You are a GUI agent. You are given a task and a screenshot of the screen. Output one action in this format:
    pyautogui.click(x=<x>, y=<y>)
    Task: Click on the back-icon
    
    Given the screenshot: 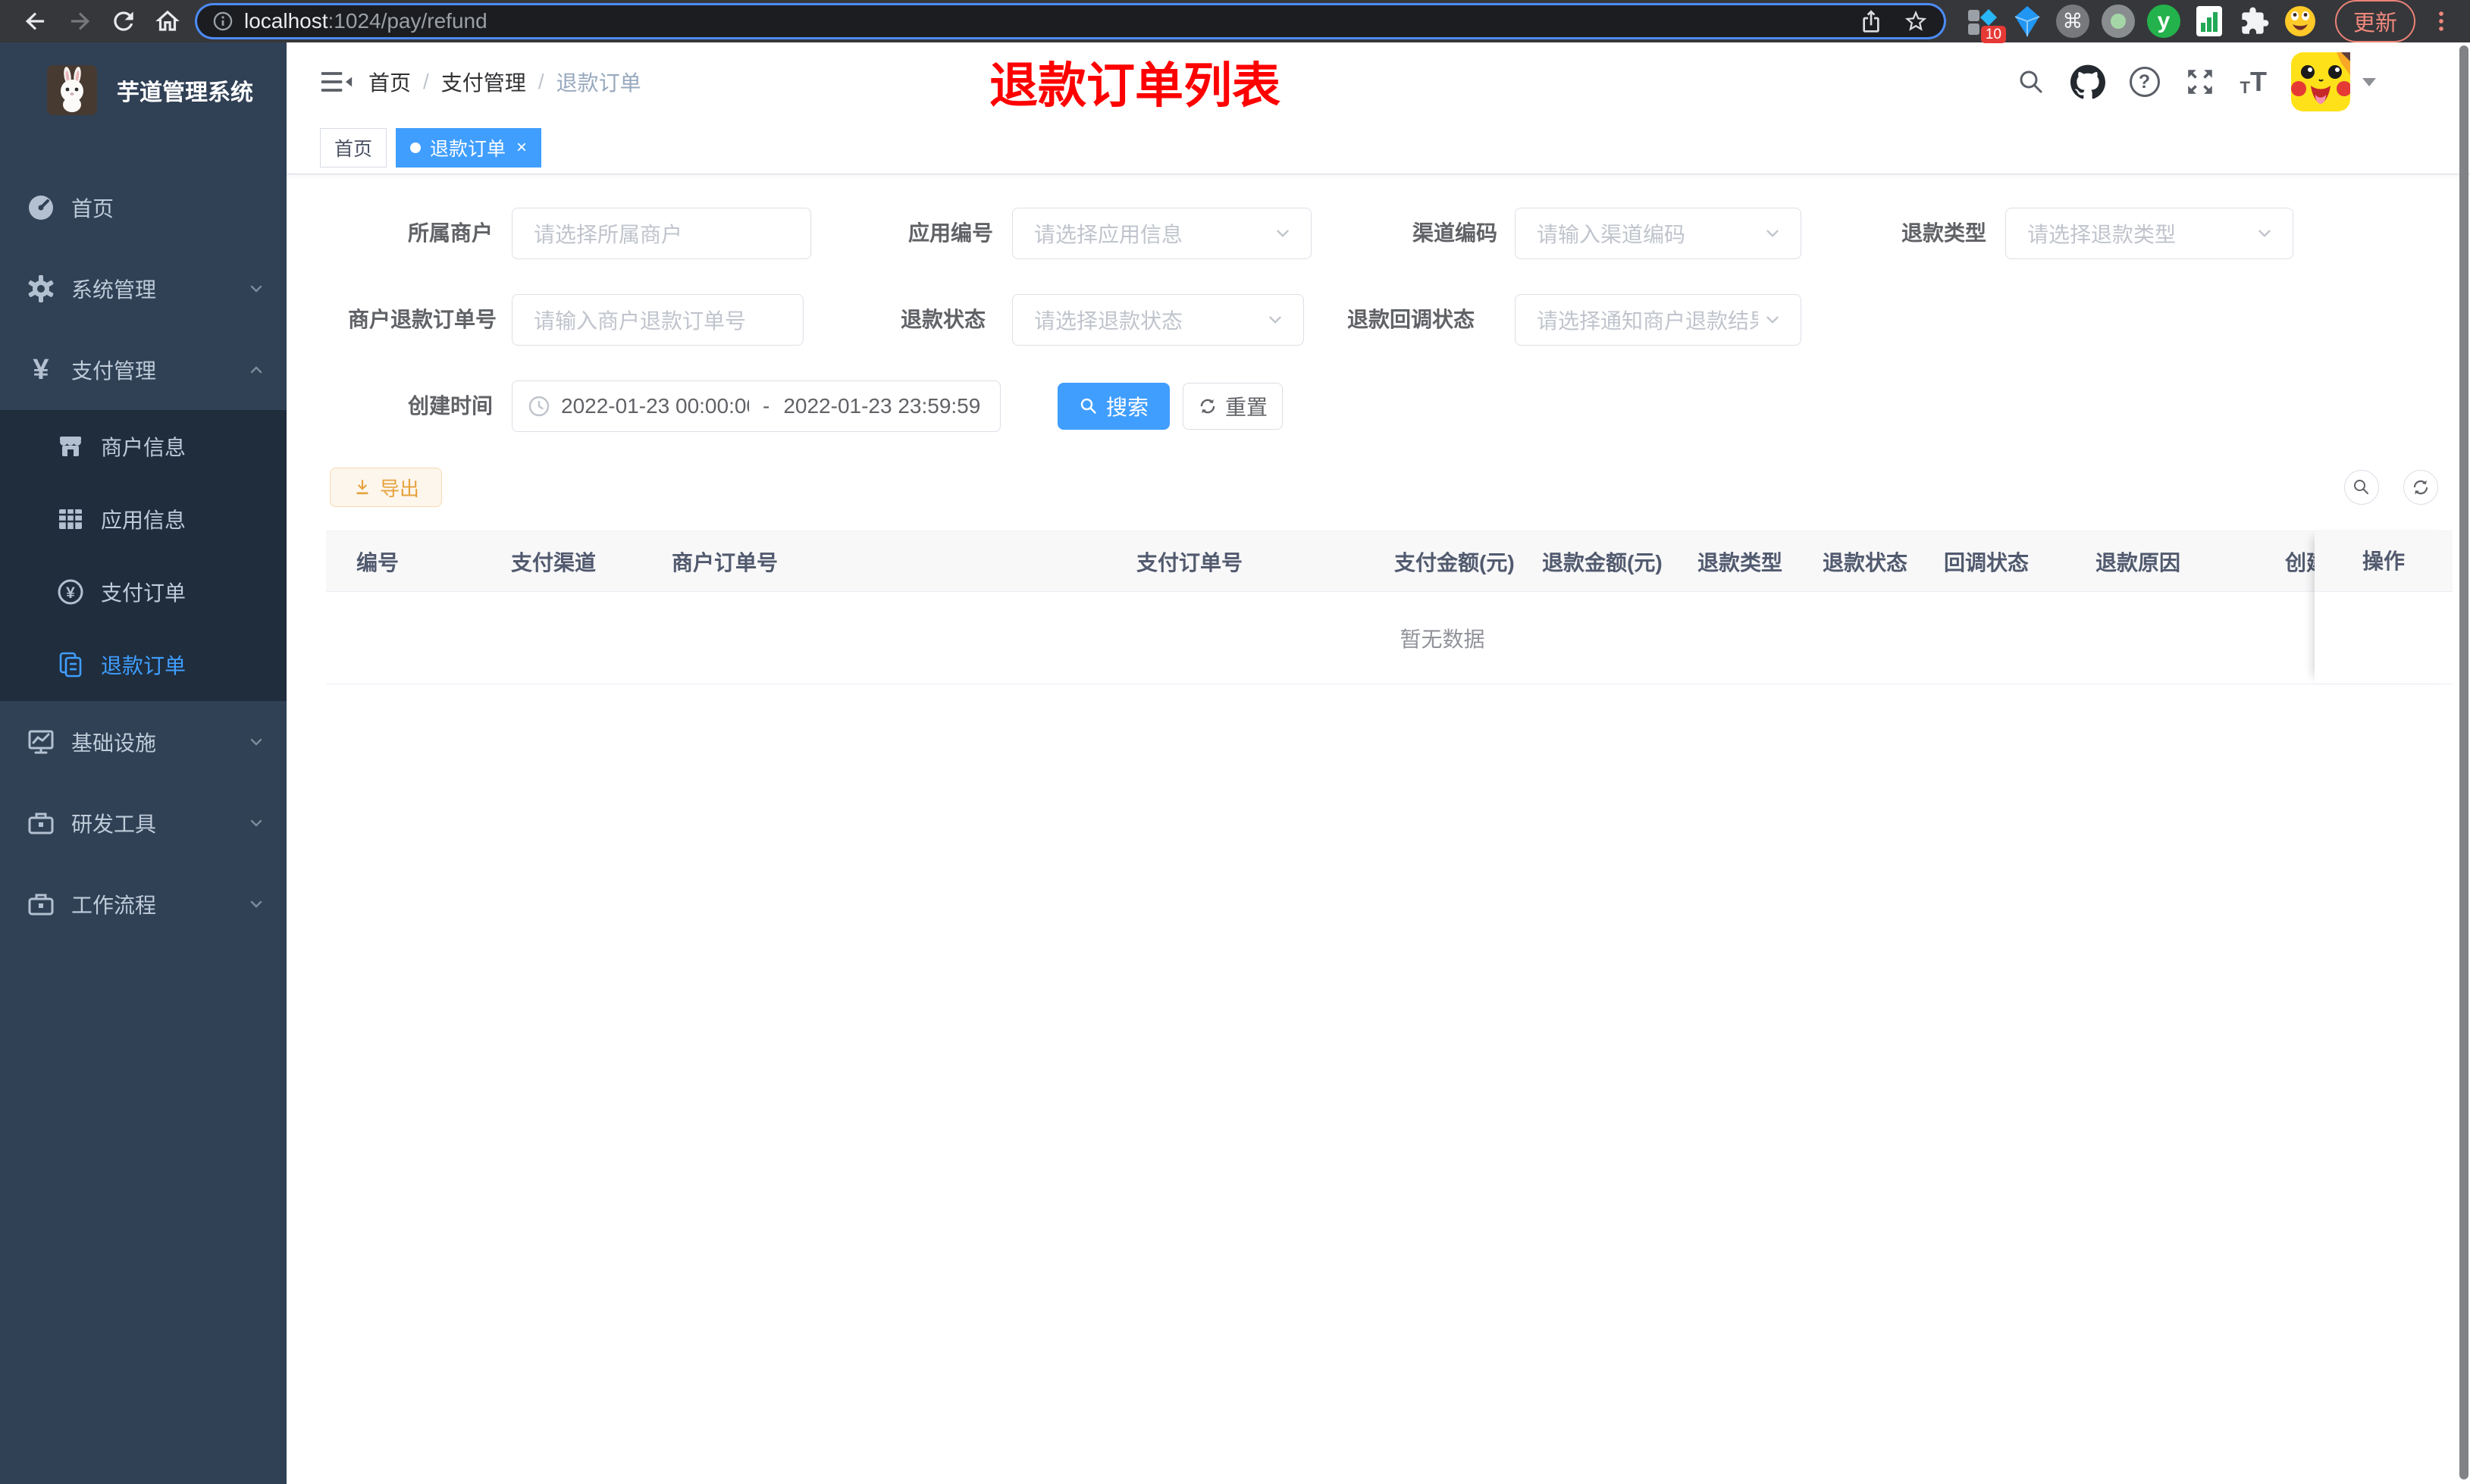 What is the action you would take?
    pyautogui.click(x=35, y=21)
    